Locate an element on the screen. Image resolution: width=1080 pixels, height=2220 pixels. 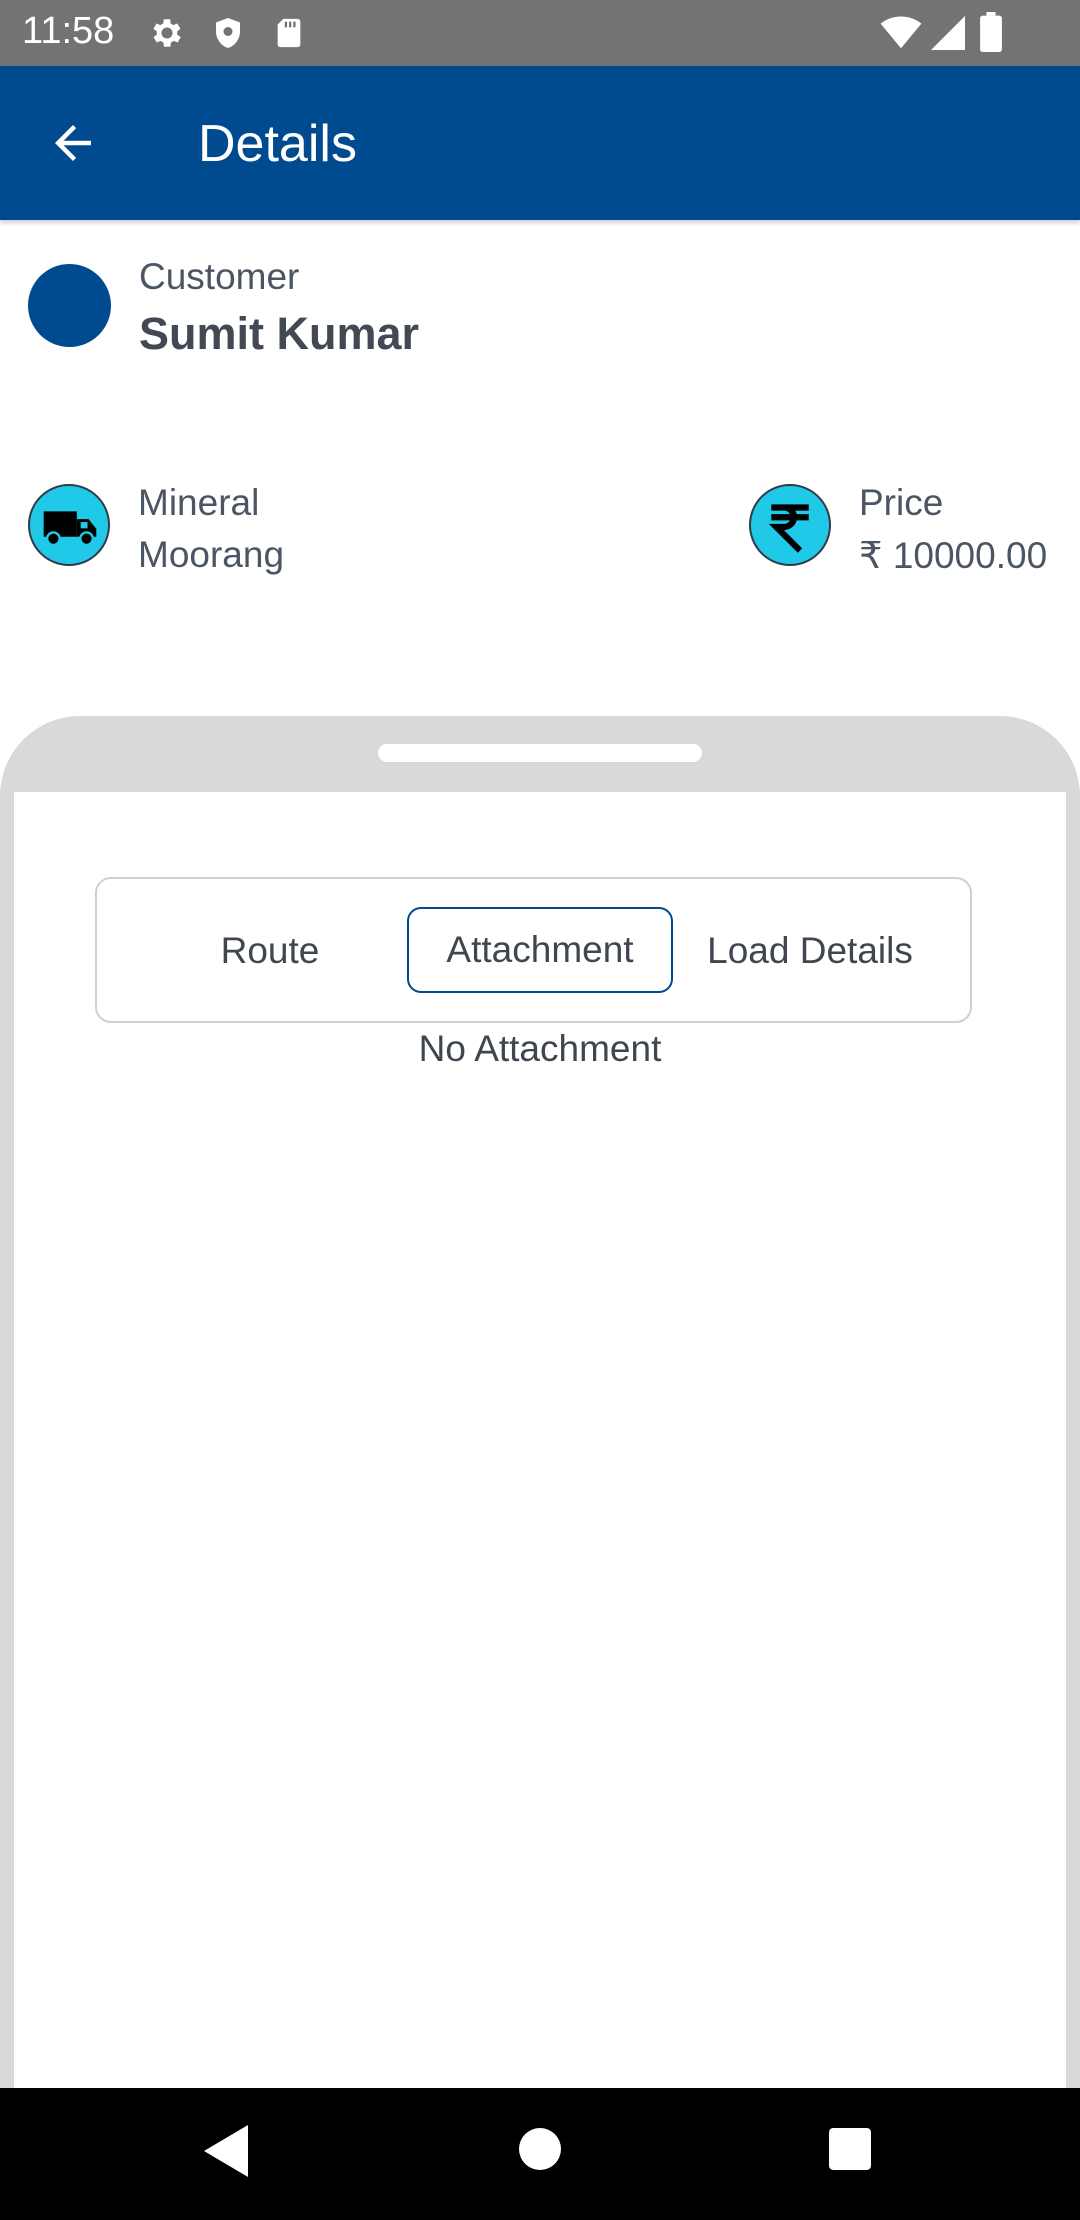
page-title: Details is located at coordinates (277, 144).